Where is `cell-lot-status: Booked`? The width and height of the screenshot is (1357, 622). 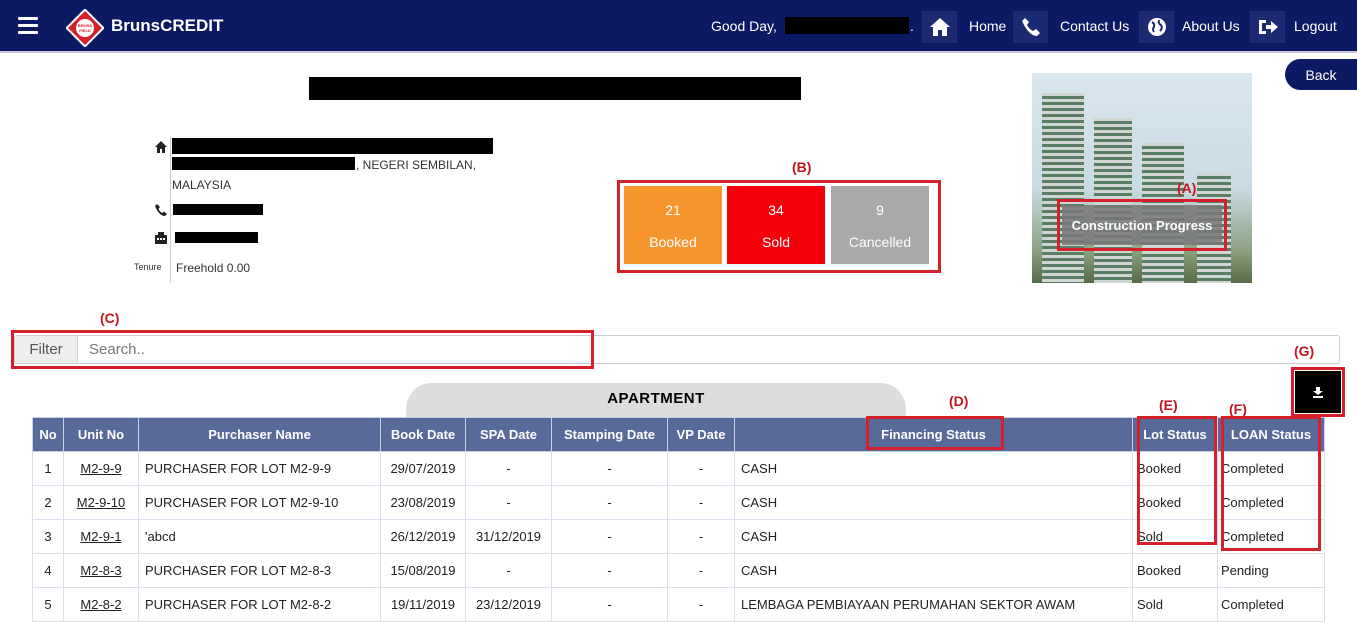 cell-lot-status: Booked is located at coordinates (1175, 570).